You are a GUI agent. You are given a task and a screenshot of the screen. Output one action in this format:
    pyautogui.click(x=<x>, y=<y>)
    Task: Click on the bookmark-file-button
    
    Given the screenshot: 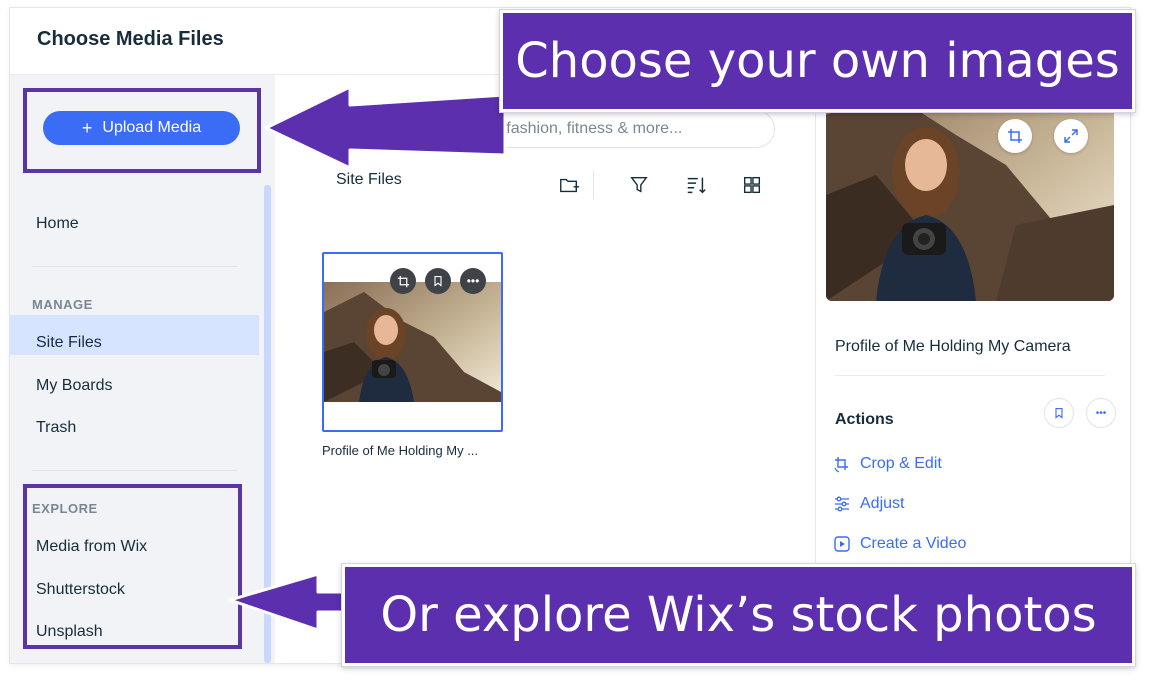 What is the action you would take?
    pyautogui.click(x=1059, y=413)
    